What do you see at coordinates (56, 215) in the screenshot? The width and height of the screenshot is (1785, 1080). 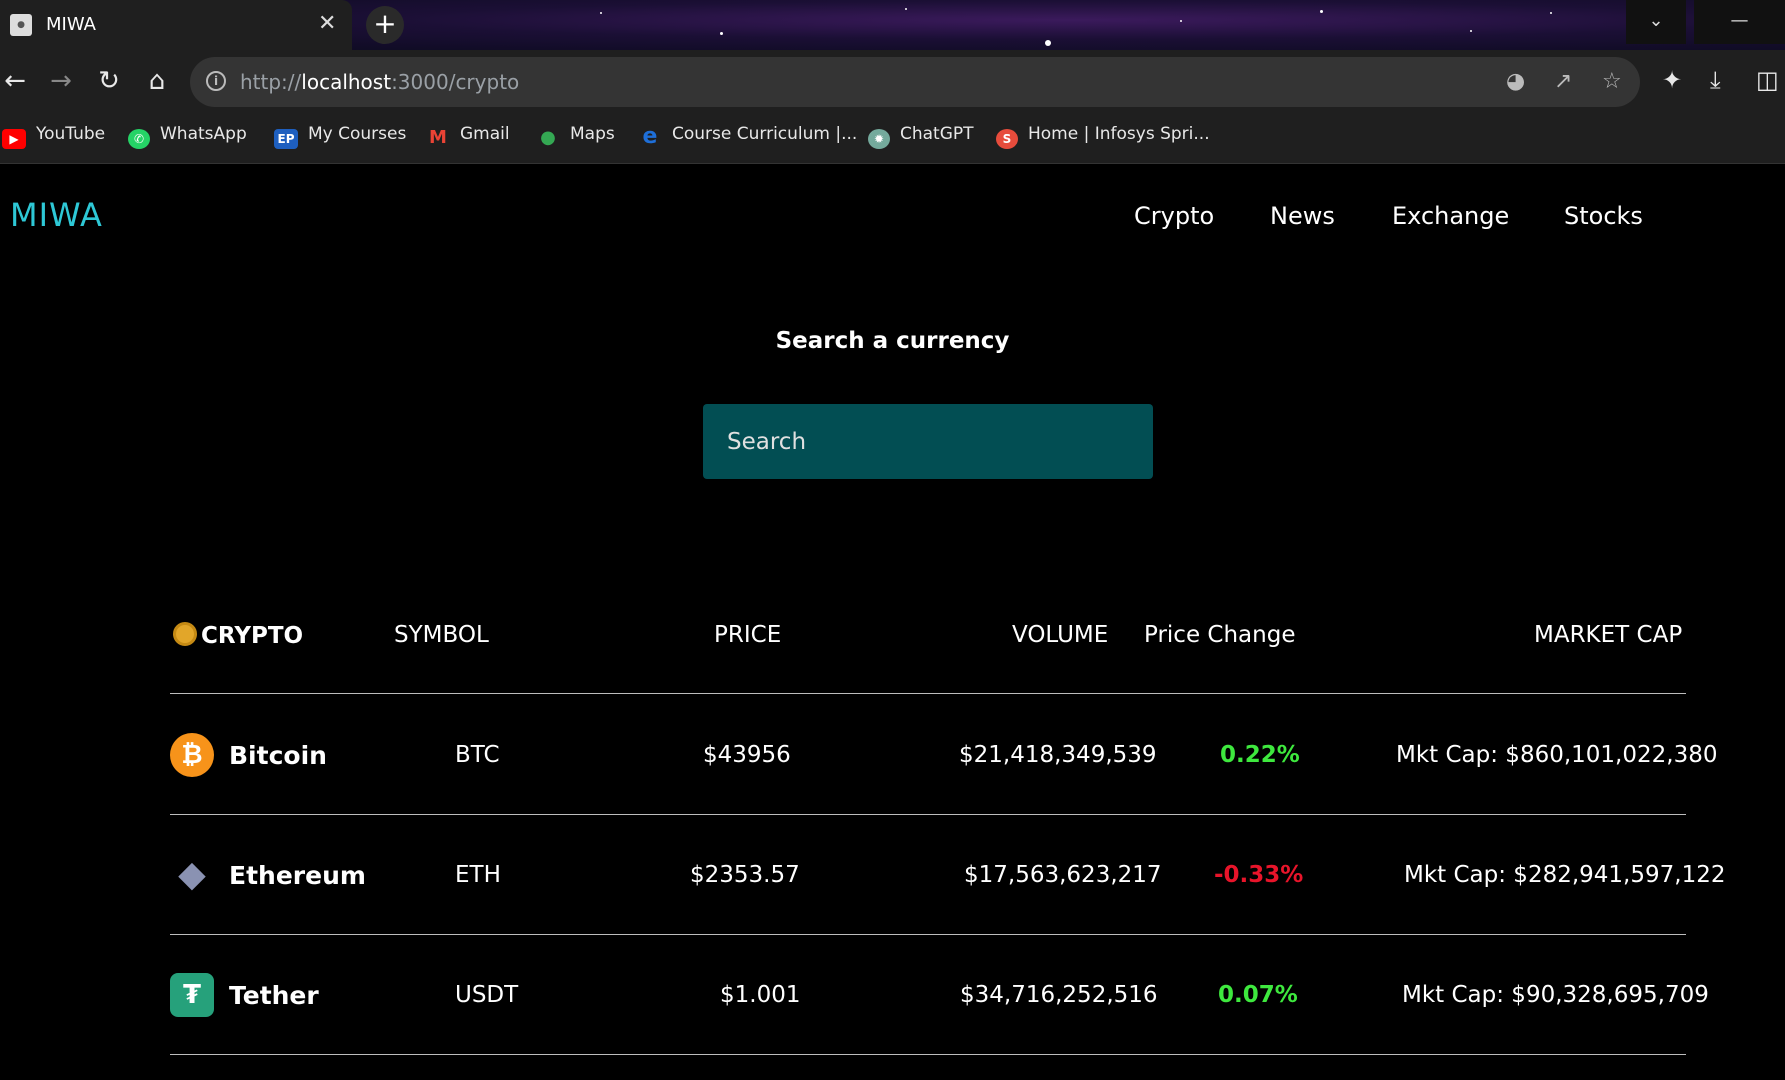 I see `app-logo: MIWA` at bounding box center [56, 215].